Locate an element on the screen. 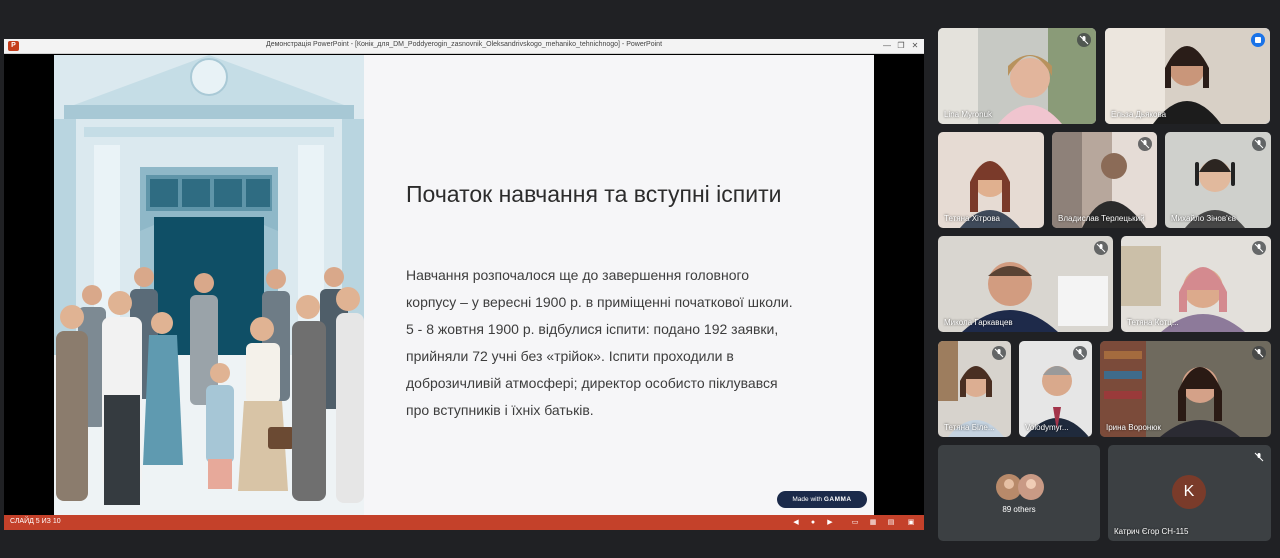 This screenshot has width=1280, height=558. participant-tile: Микола Гаркавцев is located at coordinates (1025, 284).